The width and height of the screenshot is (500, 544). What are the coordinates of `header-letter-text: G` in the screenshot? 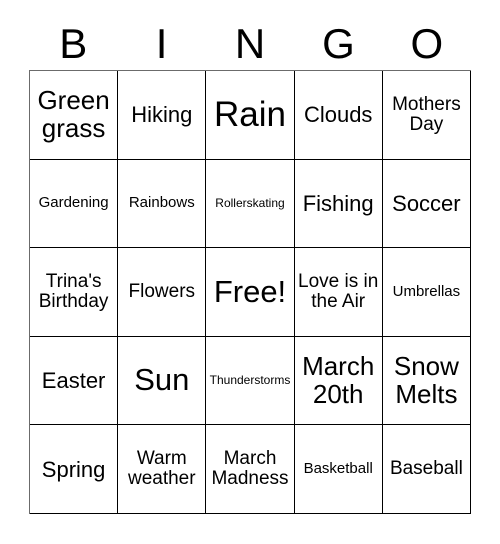 It's located at (338, 43).